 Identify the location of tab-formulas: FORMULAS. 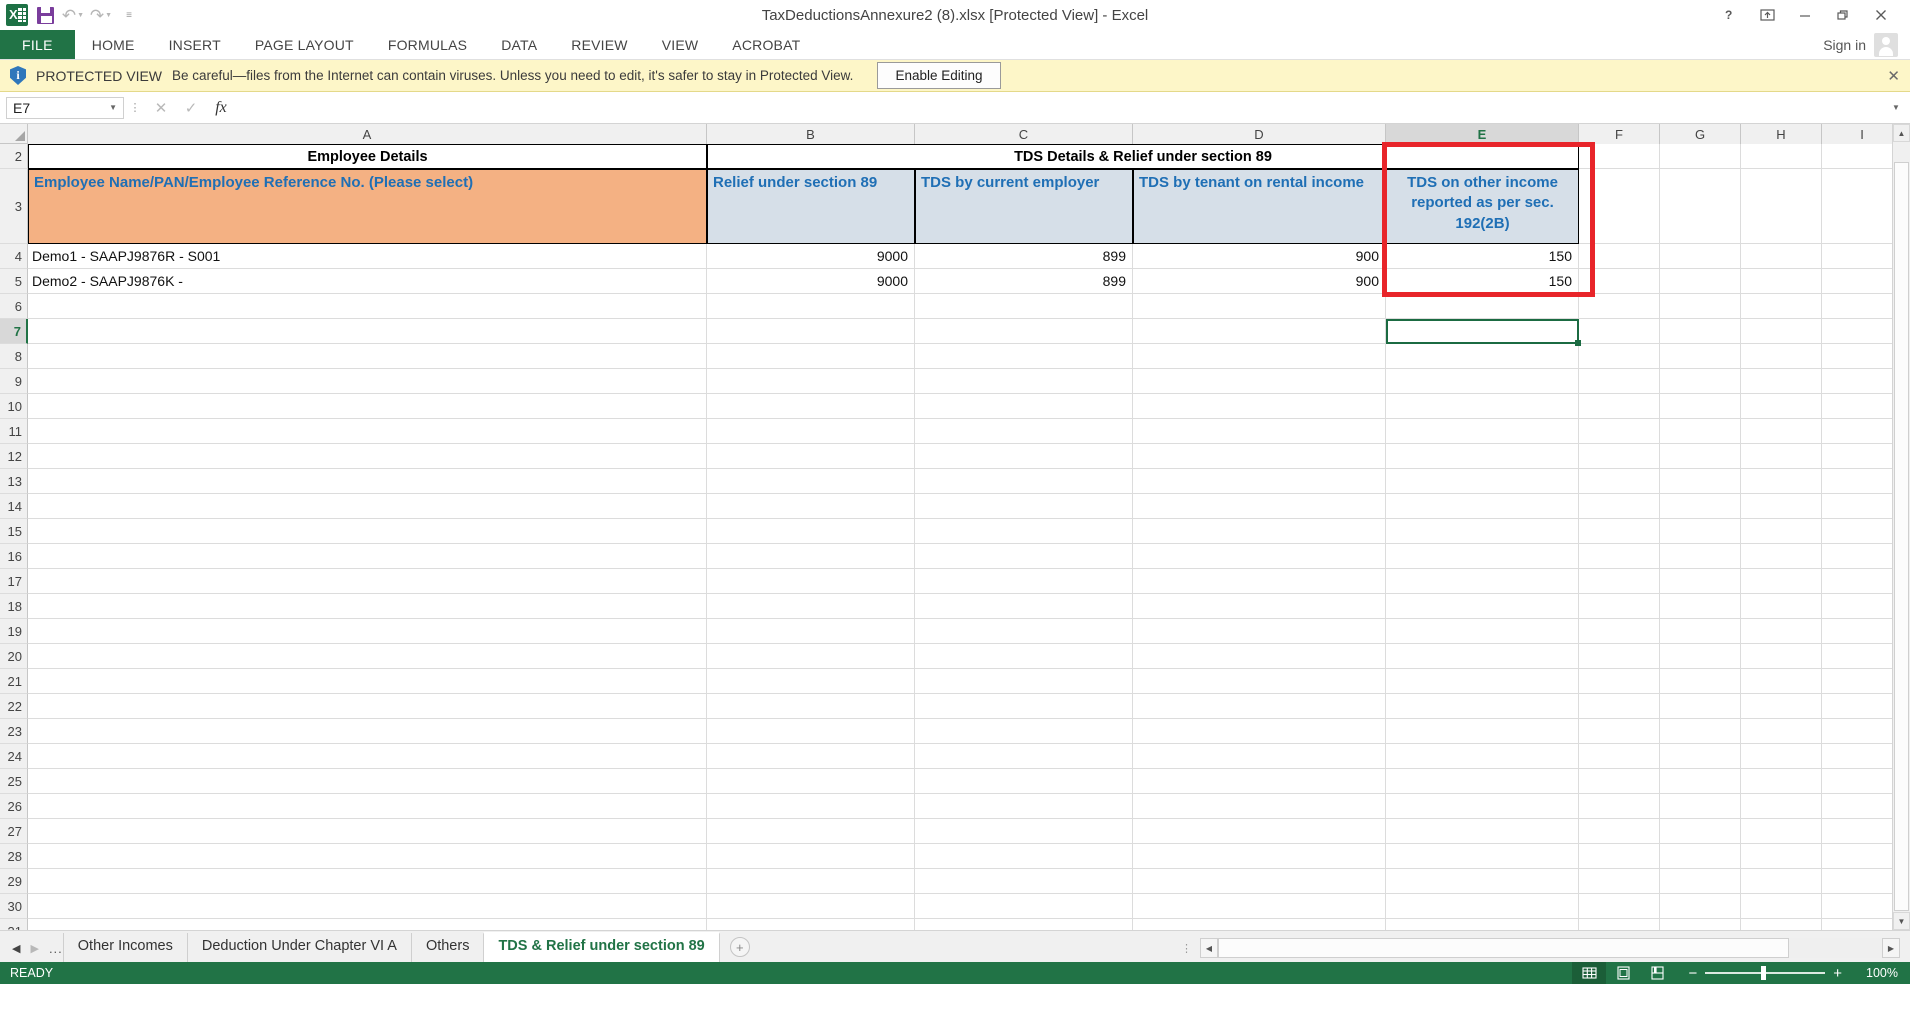
(427, 44).